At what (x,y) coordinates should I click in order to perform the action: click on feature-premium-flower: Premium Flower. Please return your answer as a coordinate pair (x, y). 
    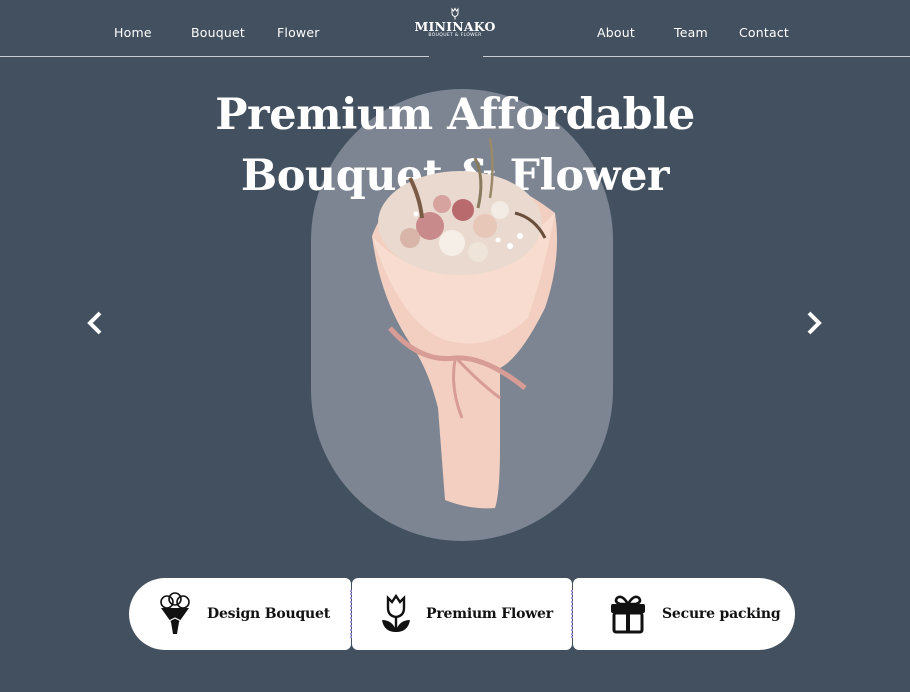
    Looking at the image, I should click on (462, 614).